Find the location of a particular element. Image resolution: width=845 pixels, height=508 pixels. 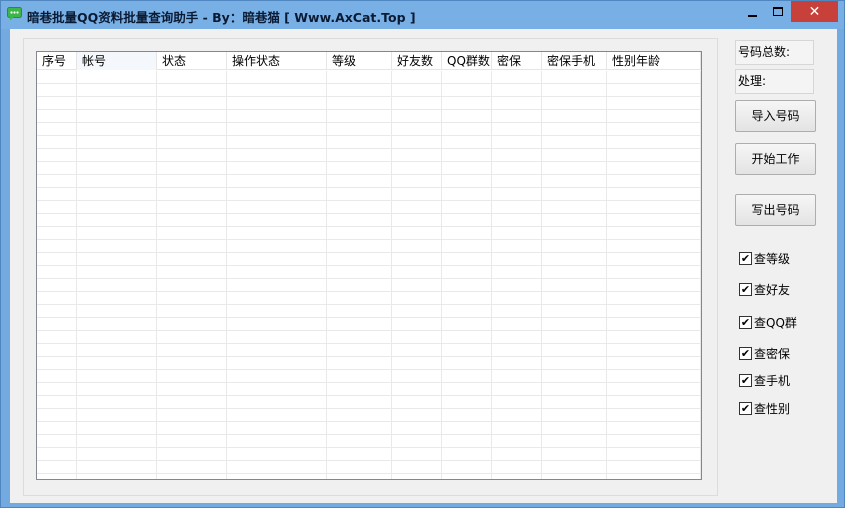

option-checkbox: ✔ 查手机 is located at coordinates (764, 380).